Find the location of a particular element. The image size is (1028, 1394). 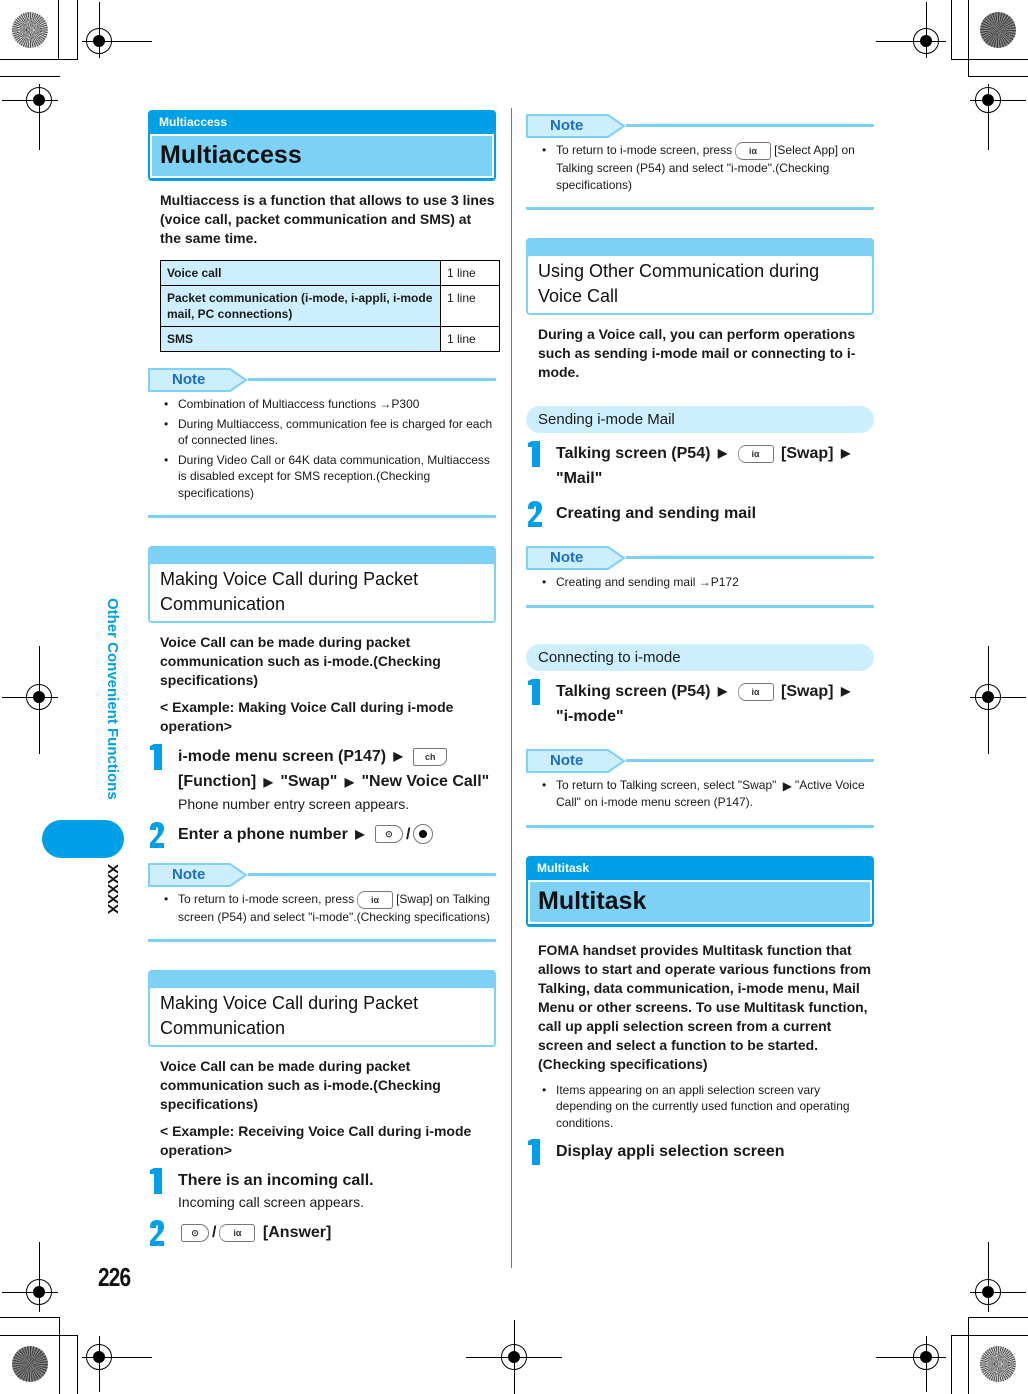

column-divider is located at coordinates (511, 688).